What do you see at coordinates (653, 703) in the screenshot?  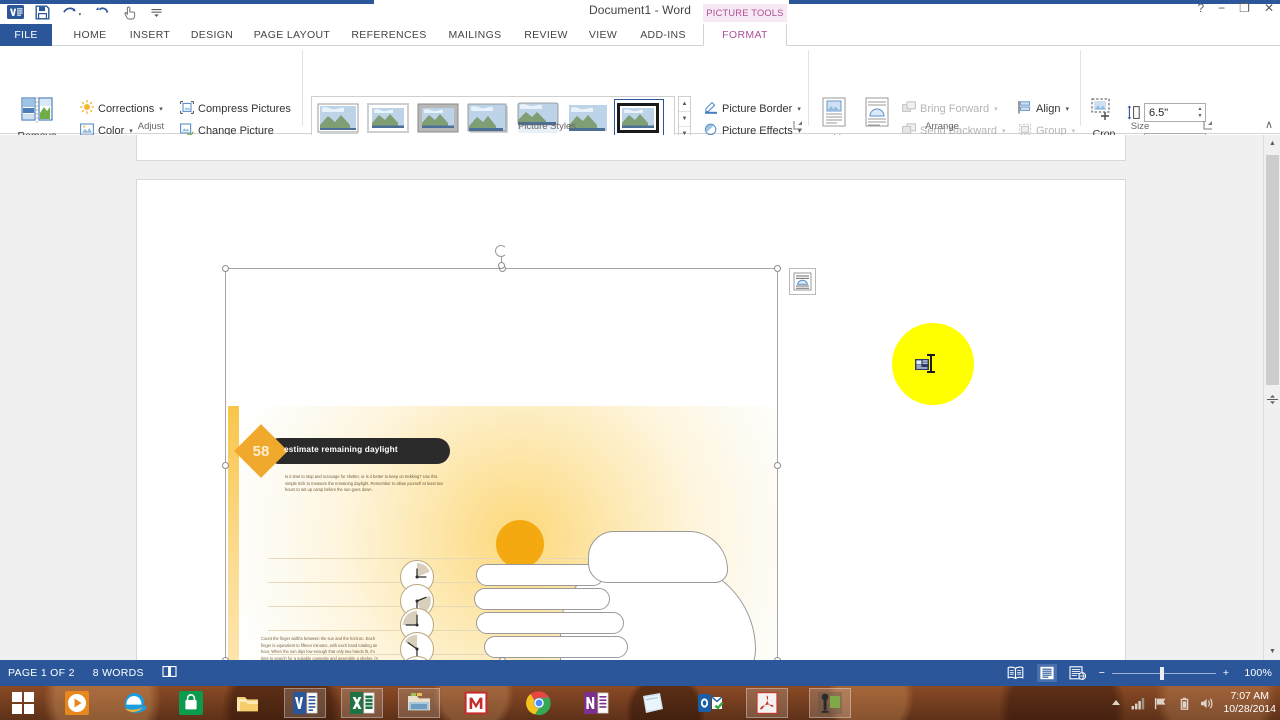 I see `taskbar-sticky-notes` at bounding box center [653, 703].